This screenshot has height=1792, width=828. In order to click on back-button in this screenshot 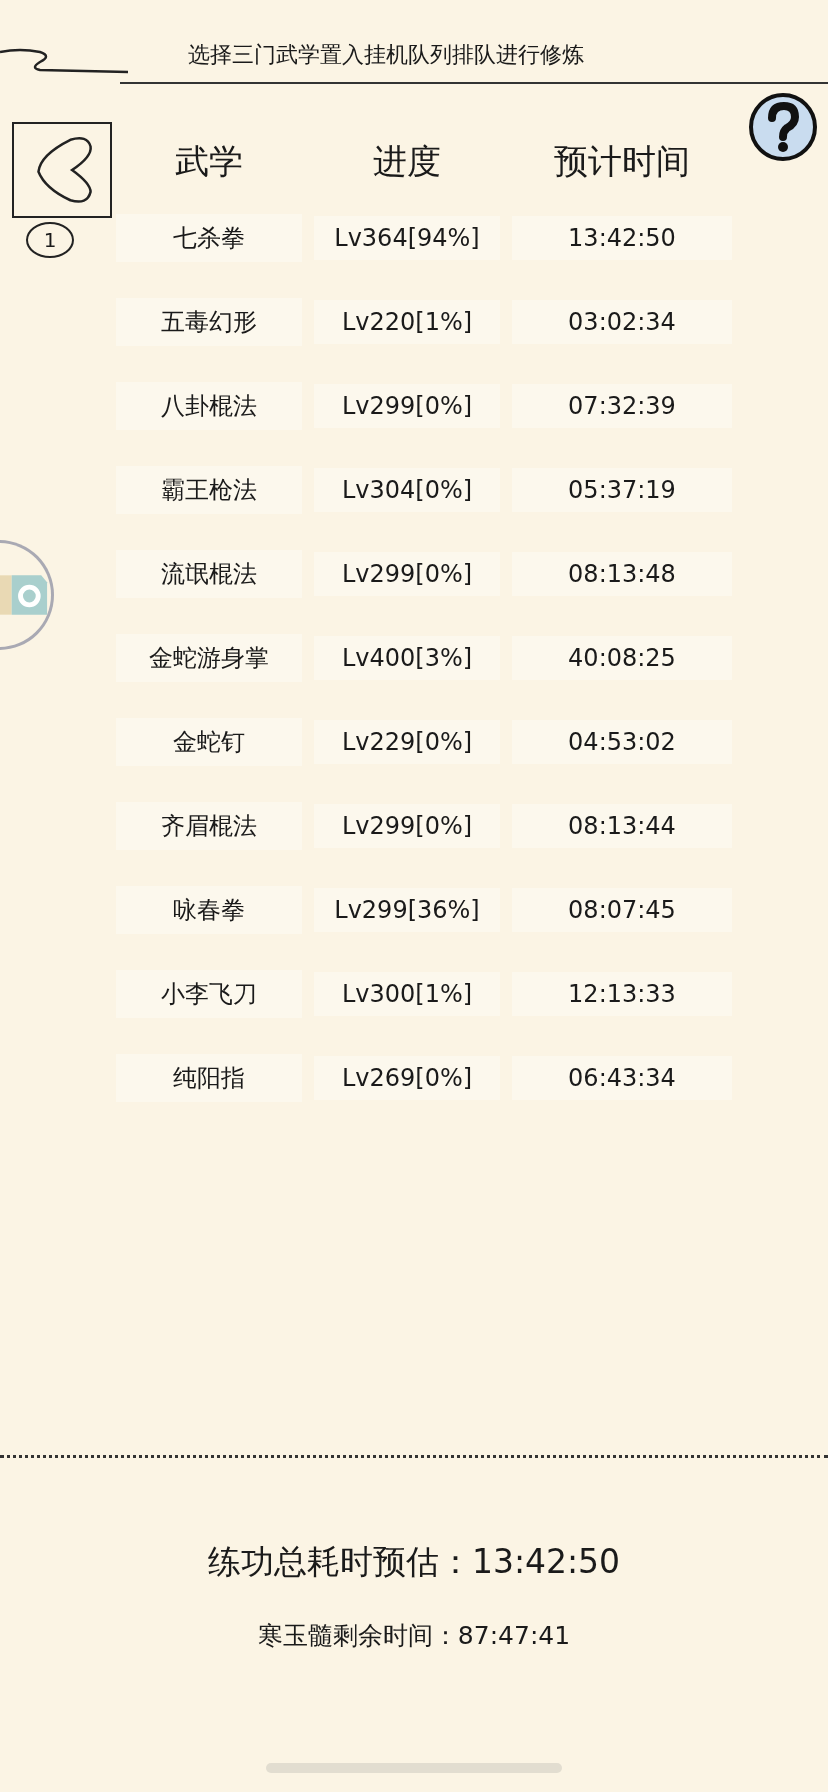, I will do `click(62, 170)`.